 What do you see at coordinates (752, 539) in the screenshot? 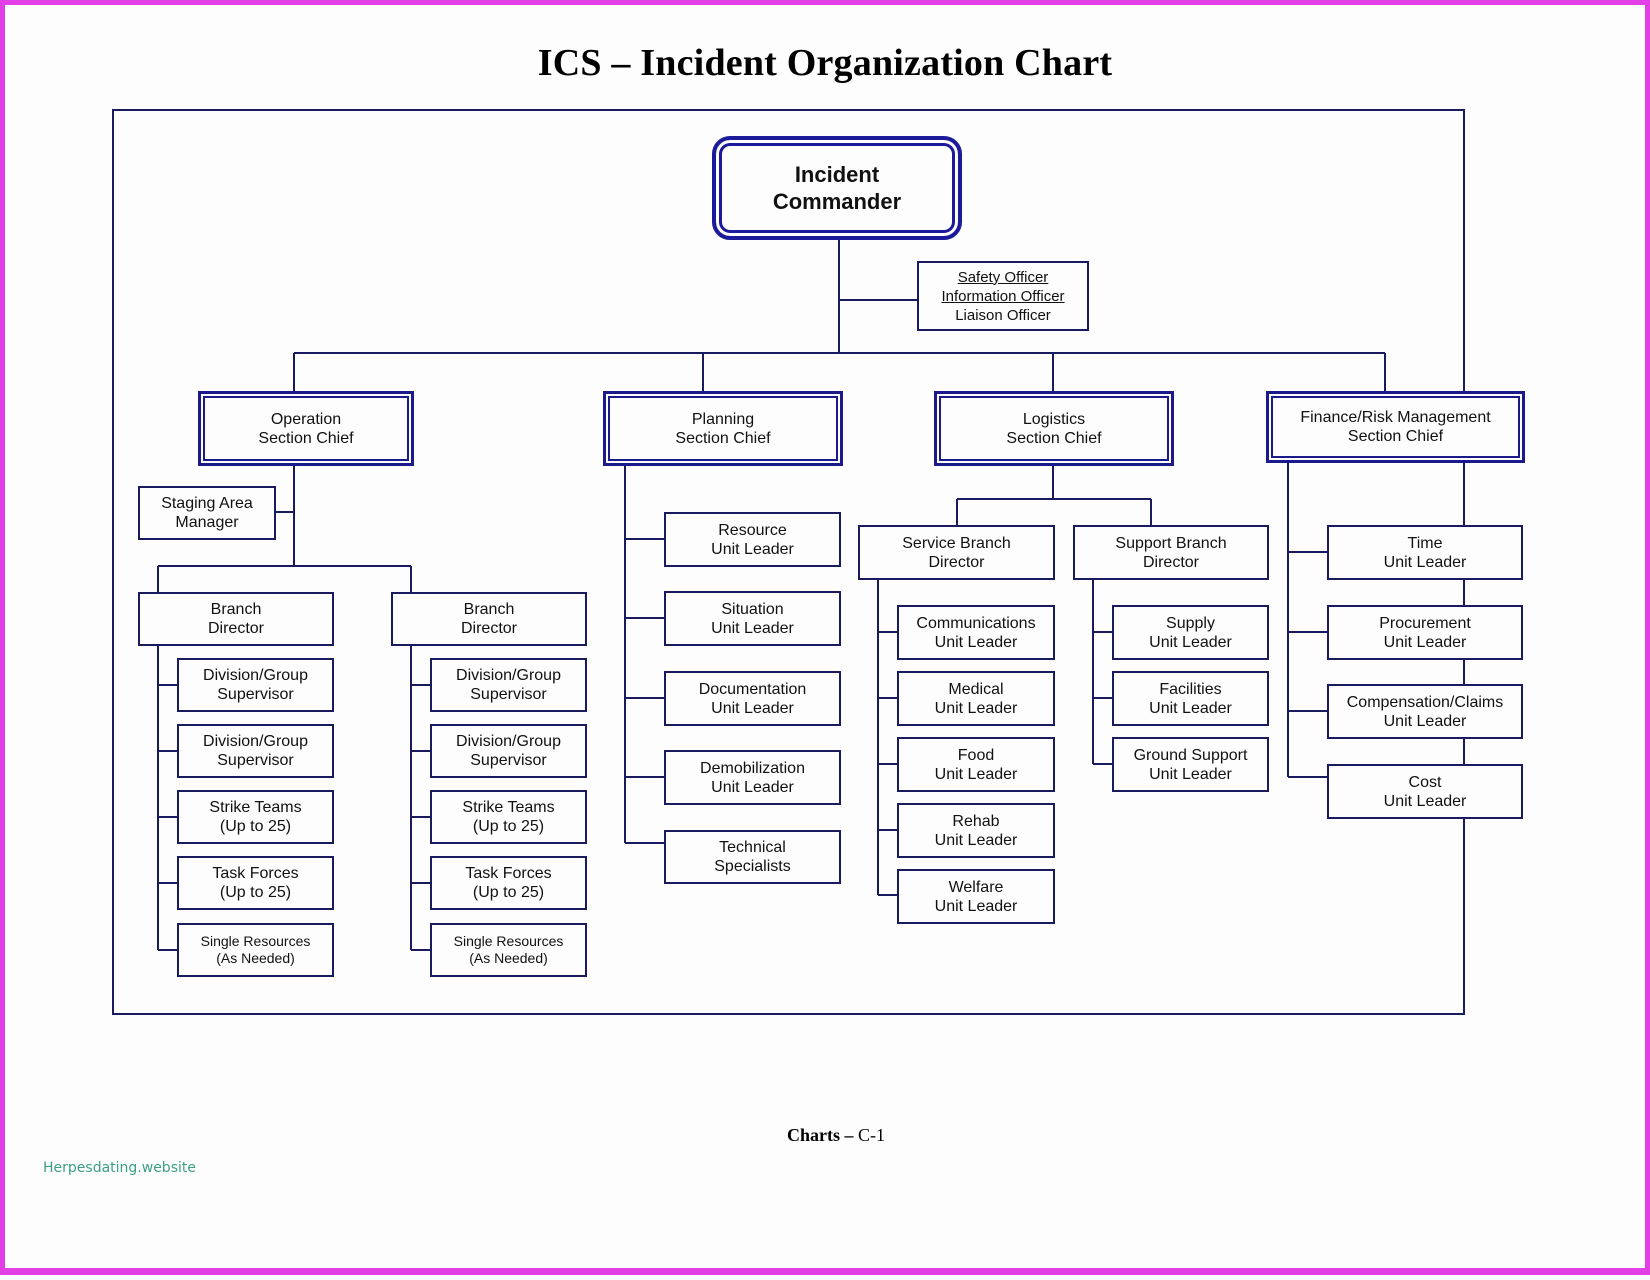
I see `resource-unit-leader-box: Resource Unit Leader` at bounding box center [752, 539].